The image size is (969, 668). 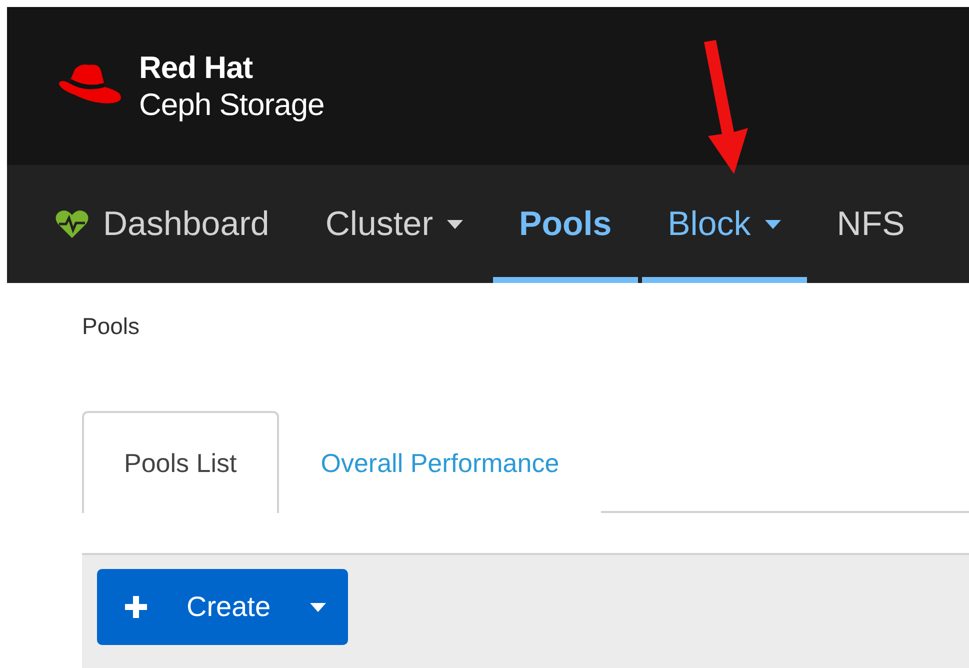 I want to click on breadcrumb: Pools, so click(x=525, y=333).